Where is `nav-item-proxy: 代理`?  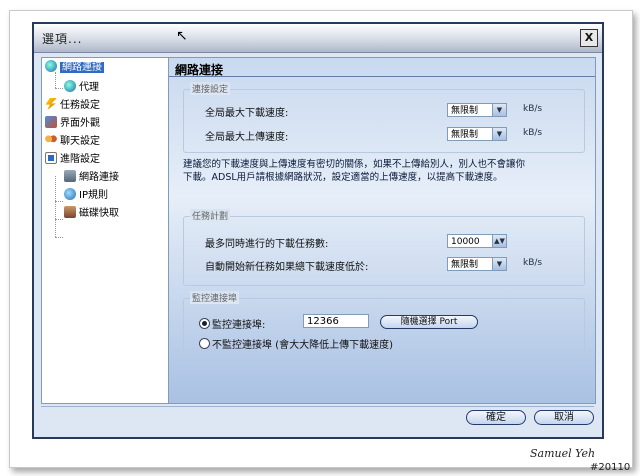
nav-item-proxy: 代理 is located at coordinates (81, 88).